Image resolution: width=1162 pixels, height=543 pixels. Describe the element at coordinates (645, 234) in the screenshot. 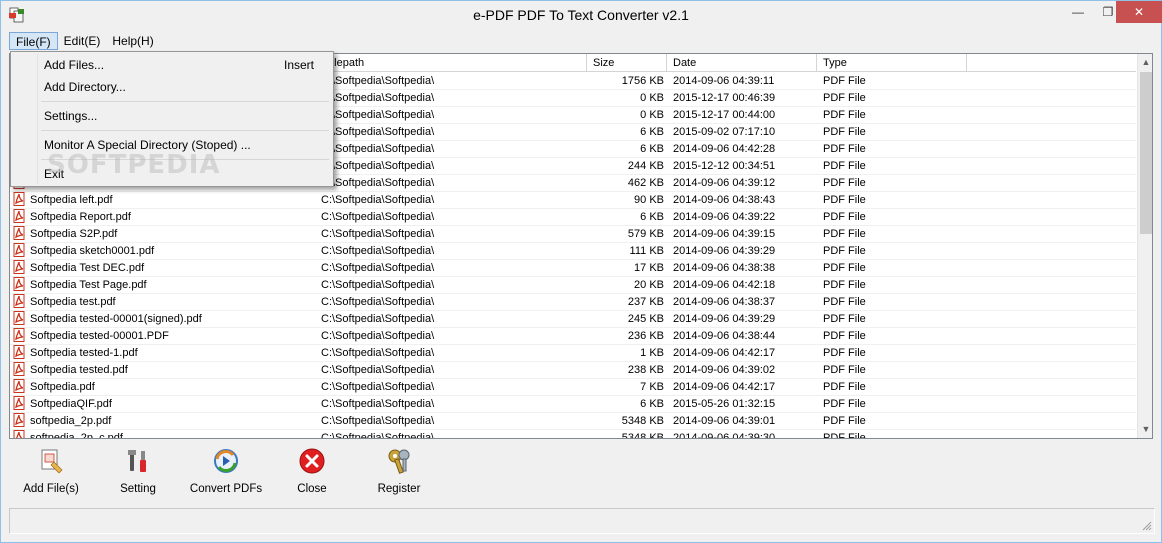

I see `file-size-cell: 579 KB` at that location.